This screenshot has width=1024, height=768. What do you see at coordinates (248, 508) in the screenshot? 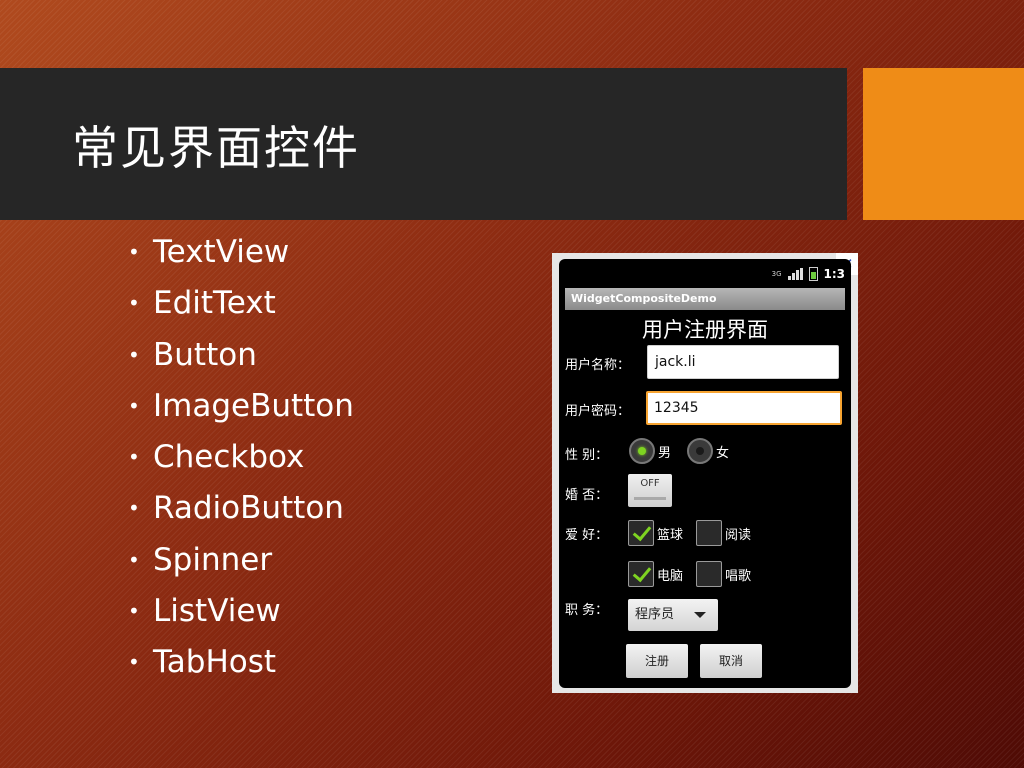
I see `bullet-text: RadioButton` at bounding box center [248, 508].